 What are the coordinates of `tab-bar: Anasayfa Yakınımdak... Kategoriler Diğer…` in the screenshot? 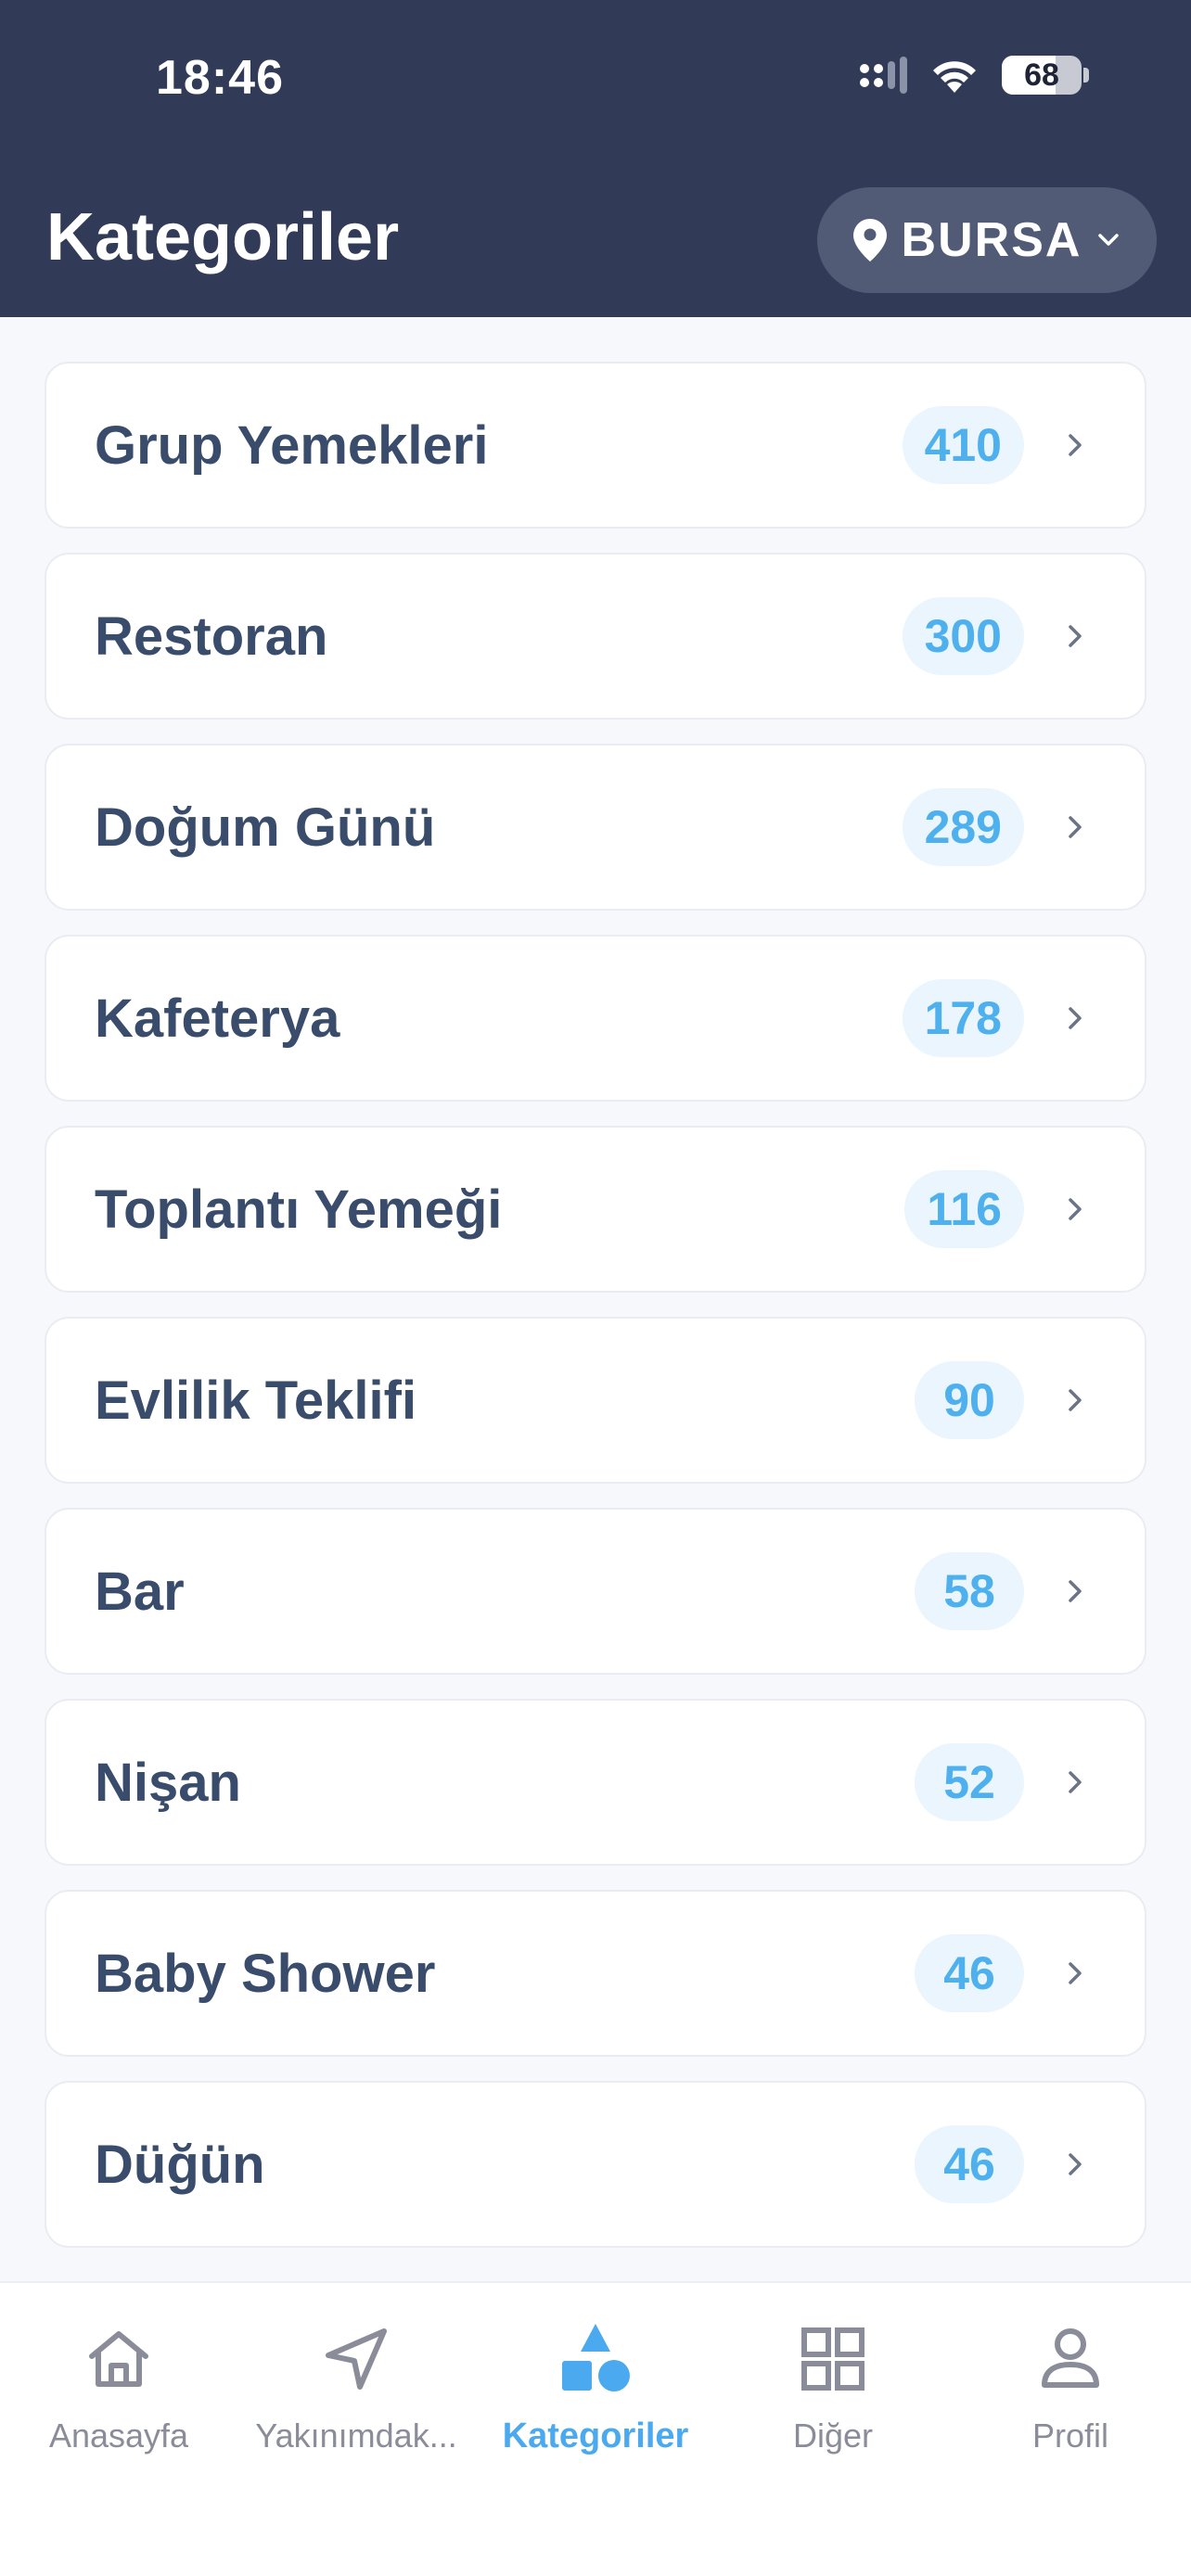 It's located at (595, 2428).